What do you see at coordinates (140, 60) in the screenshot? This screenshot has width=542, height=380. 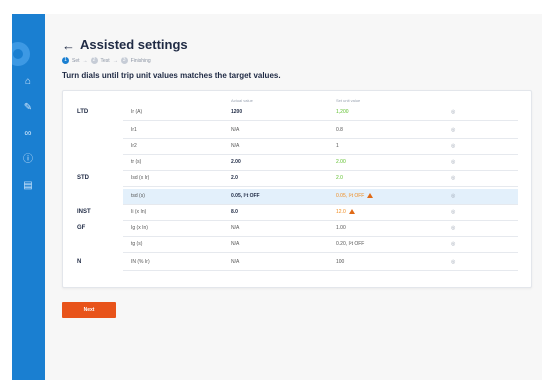 I see `step-3-label: Finishing` at bounding box center [140, 60].